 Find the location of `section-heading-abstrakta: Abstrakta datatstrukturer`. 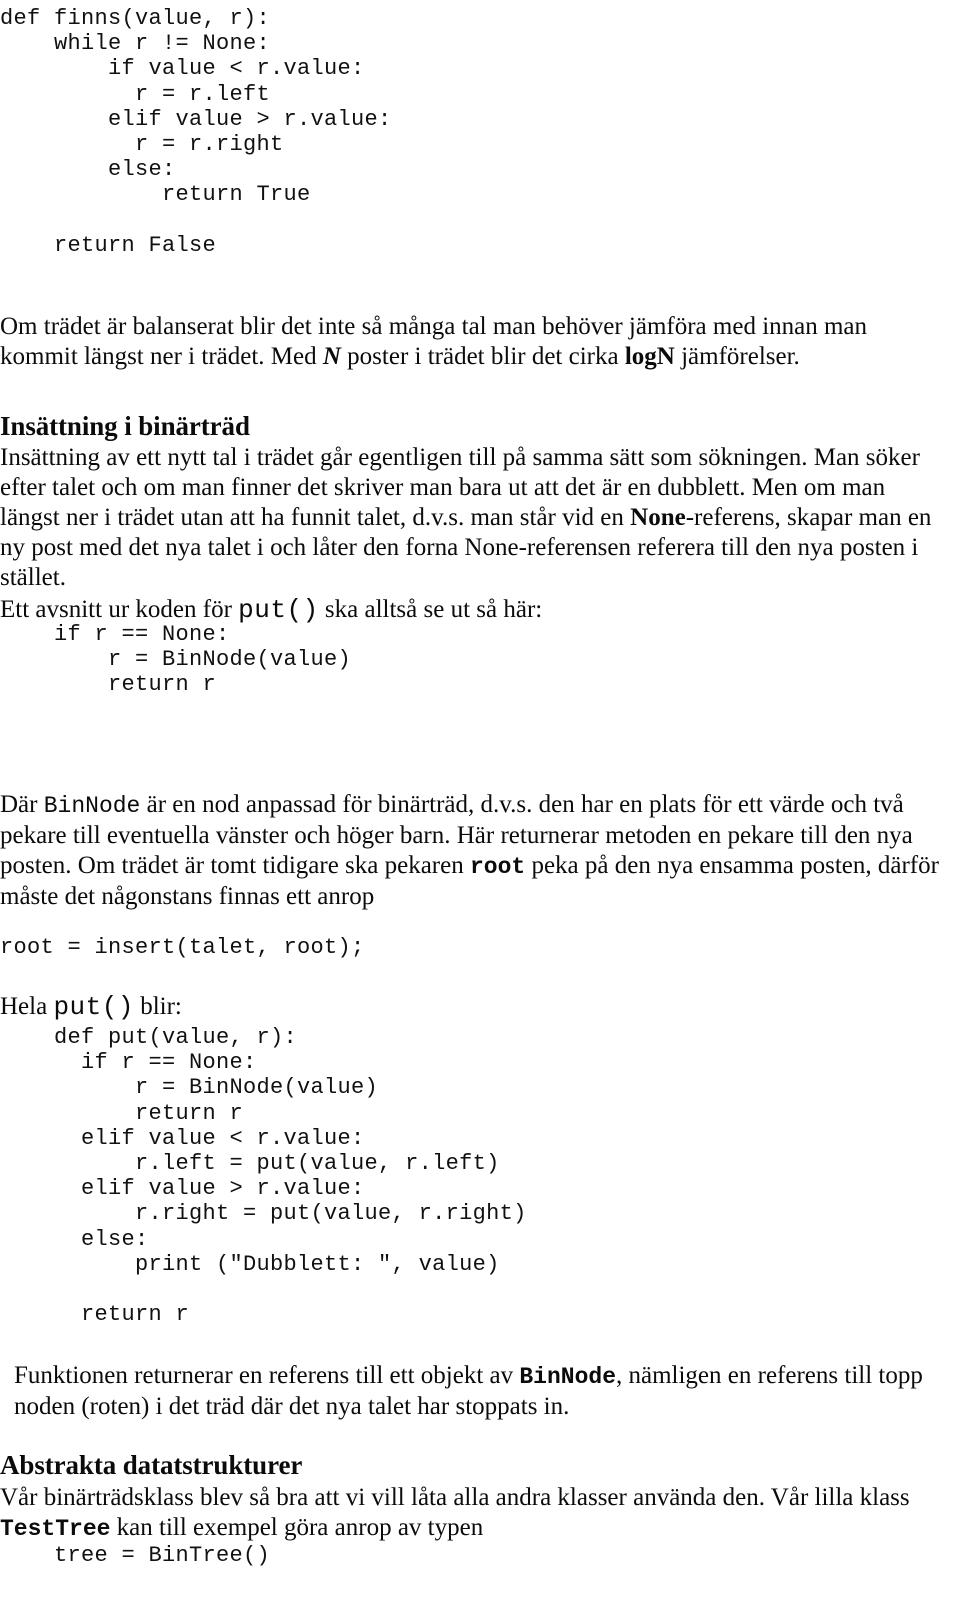

section-heading-abstrakta: Abstrakta datatstrukturer is located at coordinates (151, 1465).